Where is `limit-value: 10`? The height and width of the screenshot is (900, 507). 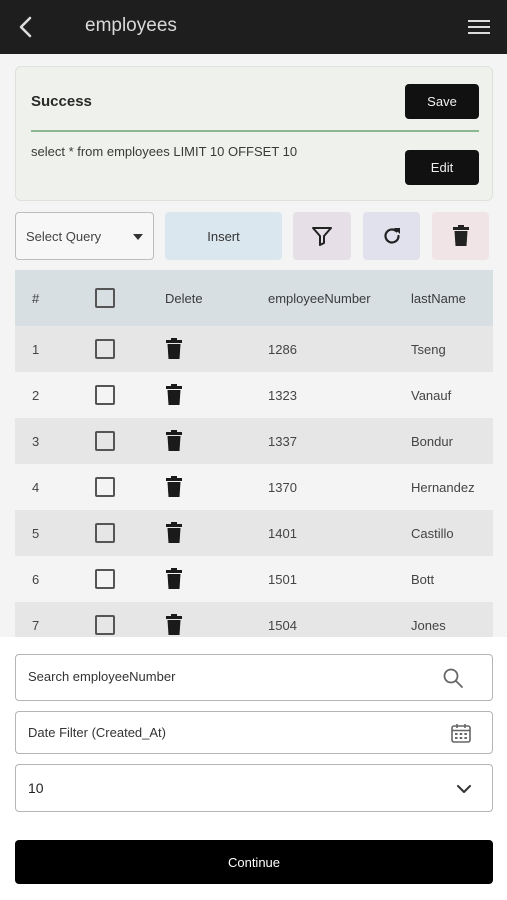
limit-value: 10 is located at coordinates (36, 788).